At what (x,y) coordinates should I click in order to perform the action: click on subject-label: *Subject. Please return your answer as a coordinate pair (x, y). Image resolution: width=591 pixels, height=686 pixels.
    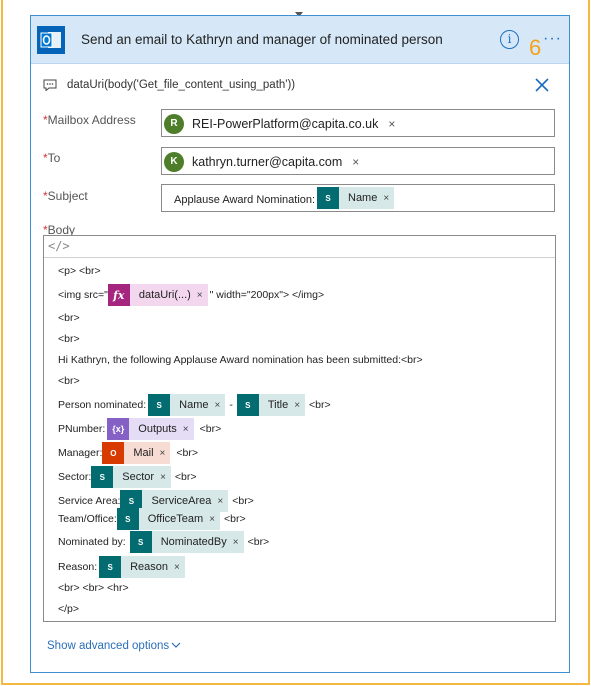
    Looking at the image, I should click on (65, 196).